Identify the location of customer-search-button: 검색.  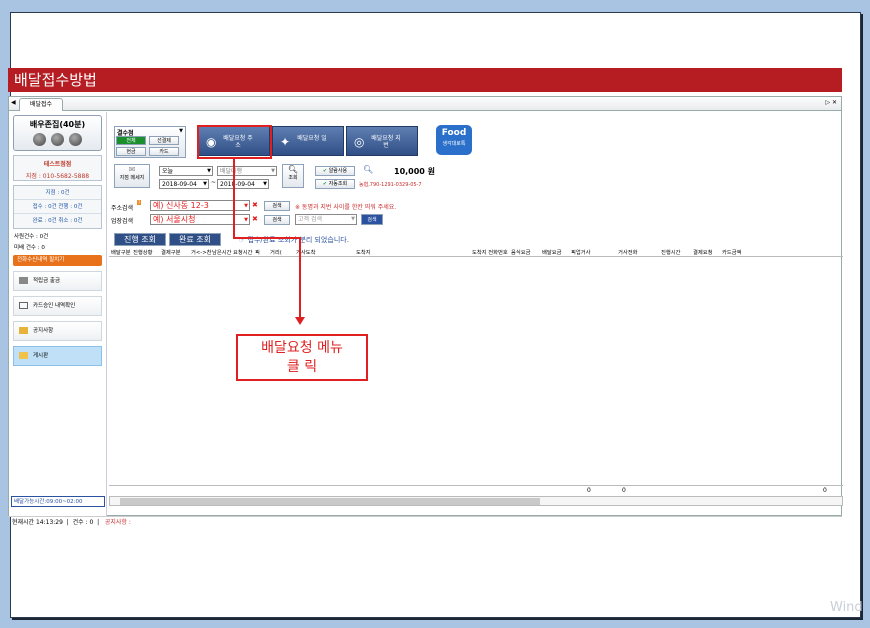
(372, 219).